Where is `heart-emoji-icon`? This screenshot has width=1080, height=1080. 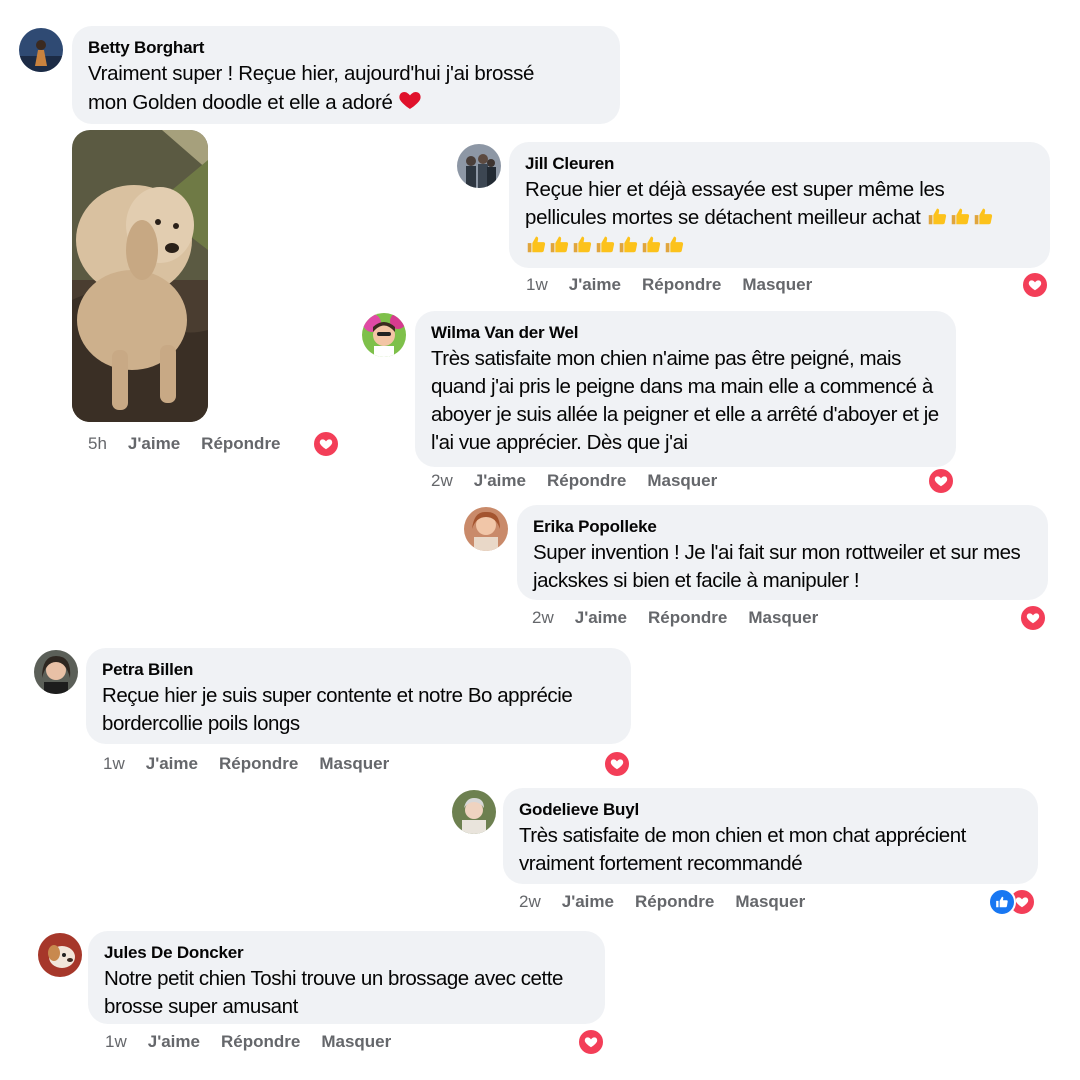
heart-emoji-icon is located at coordinates (410, 100).